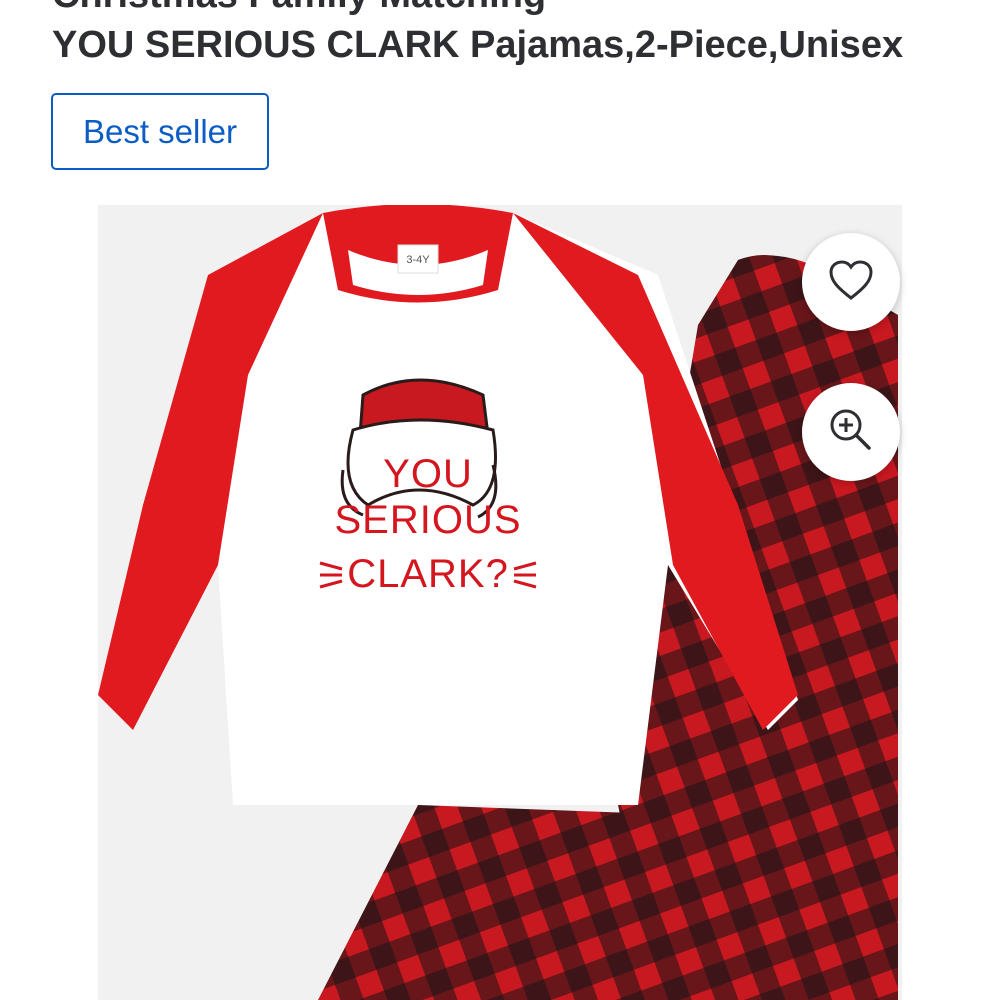  Describe the element at coordinates (517, 10) in the screenshot. I see `product-title-line-1: Christmas Family Matching` at that location.